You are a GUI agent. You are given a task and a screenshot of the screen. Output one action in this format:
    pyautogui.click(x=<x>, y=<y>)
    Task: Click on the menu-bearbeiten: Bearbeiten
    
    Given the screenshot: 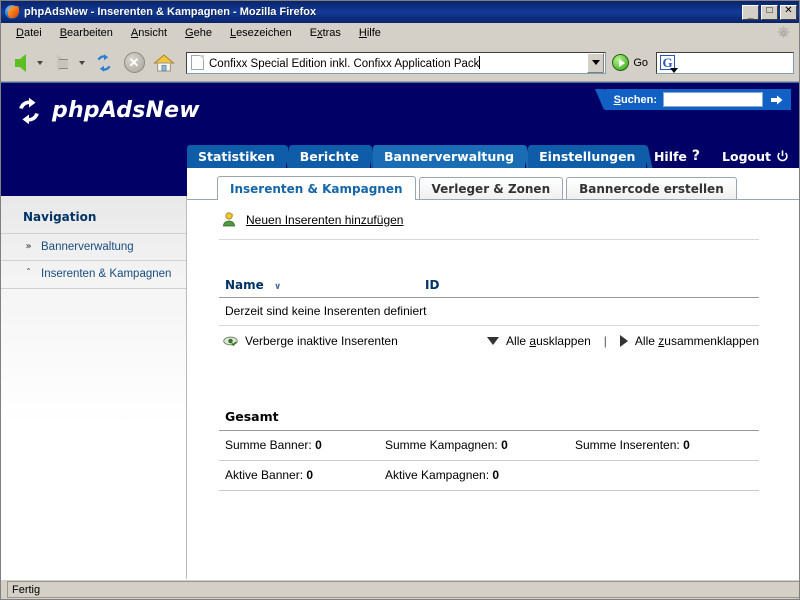 What is the action you would take?
    pyautogui.click(x=86, y=33)
    